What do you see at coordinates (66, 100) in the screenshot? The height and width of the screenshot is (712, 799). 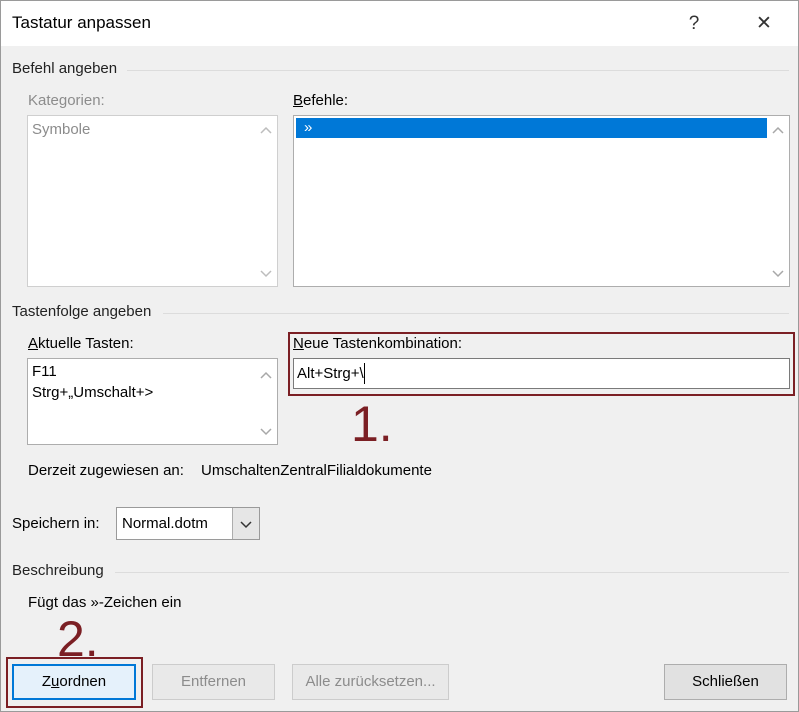 I see `categories-label: Kategorien:` at bounding box center [66, 100].